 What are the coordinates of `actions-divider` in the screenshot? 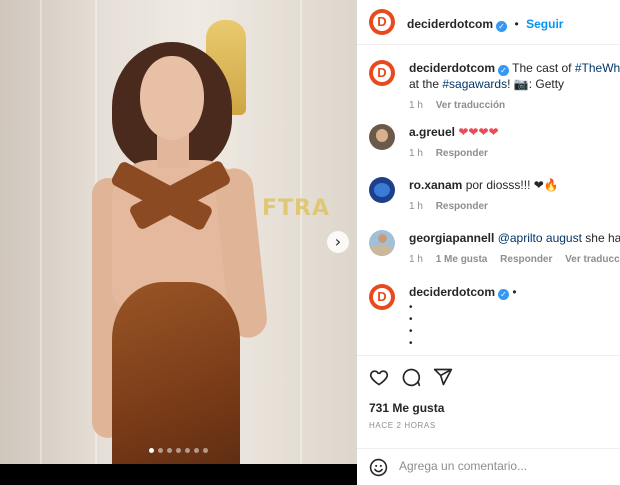 It's located at (488, 355).